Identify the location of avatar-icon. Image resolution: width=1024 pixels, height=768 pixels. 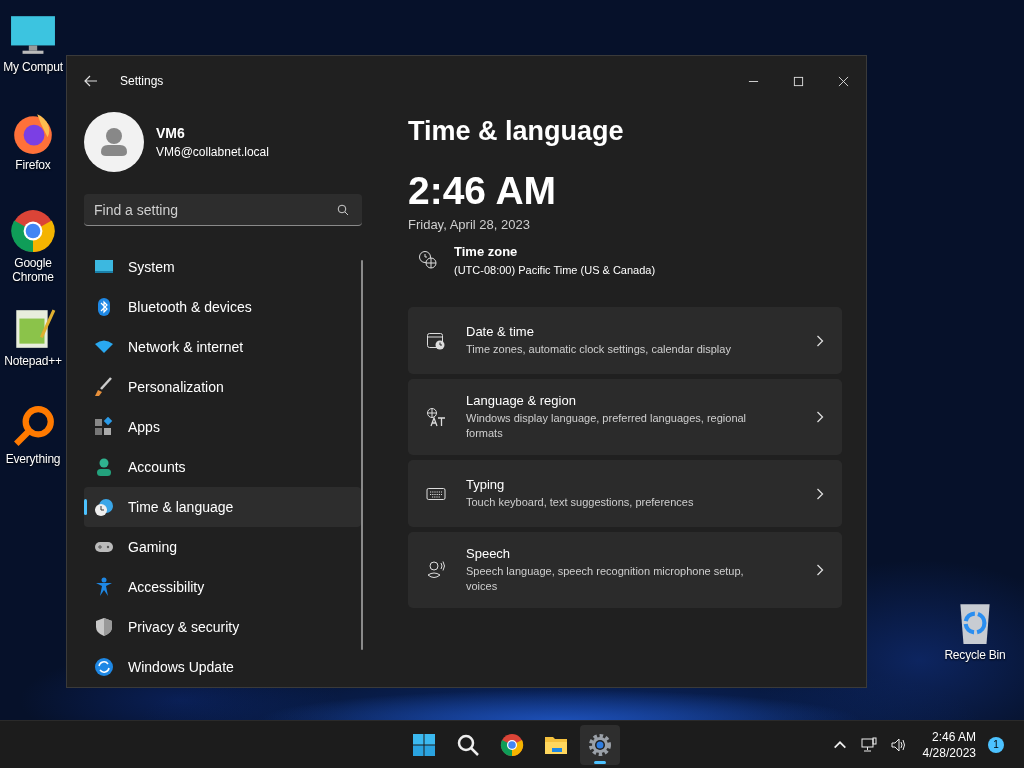
(114, 142).